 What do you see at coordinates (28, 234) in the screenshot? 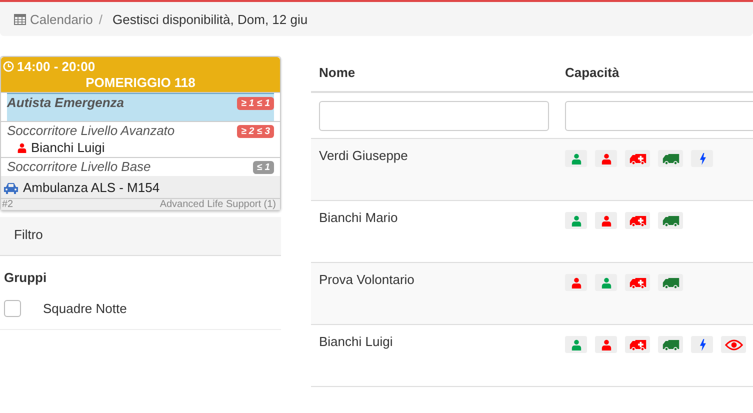
I see `filter-title: Filtro` at bounding box center [28, 234].